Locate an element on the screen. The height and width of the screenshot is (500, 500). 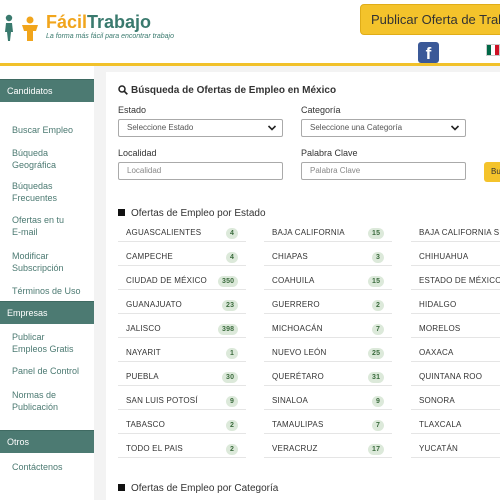
offer-count-badge: 3 is located at coordinates (378, 257).